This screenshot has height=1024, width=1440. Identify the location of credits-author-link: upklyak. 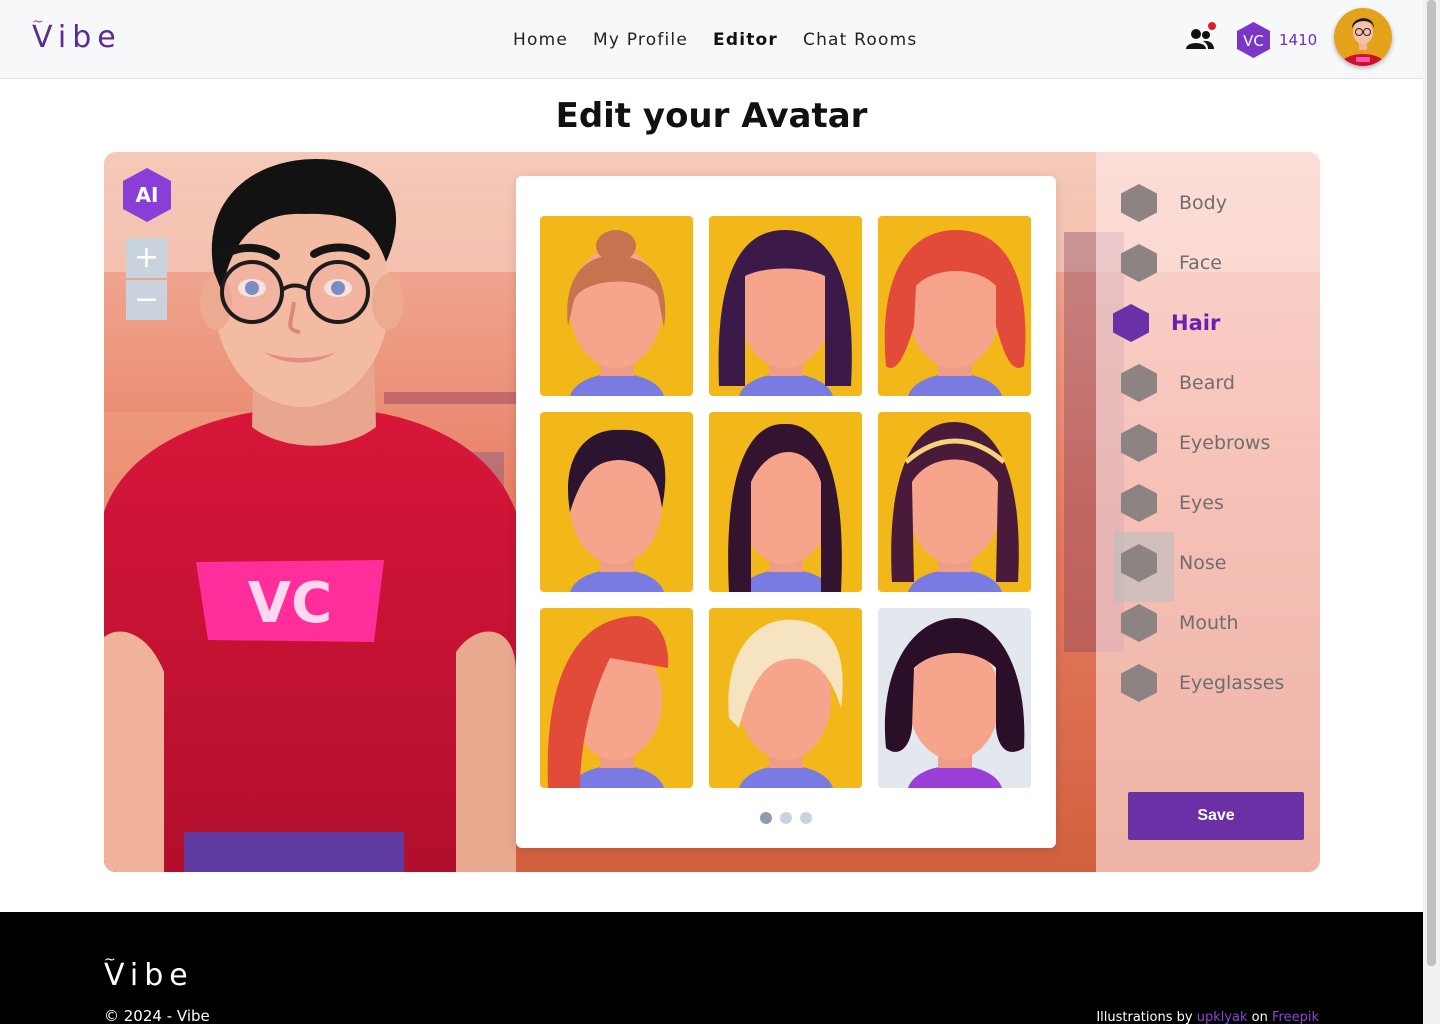
(1222, 1017).